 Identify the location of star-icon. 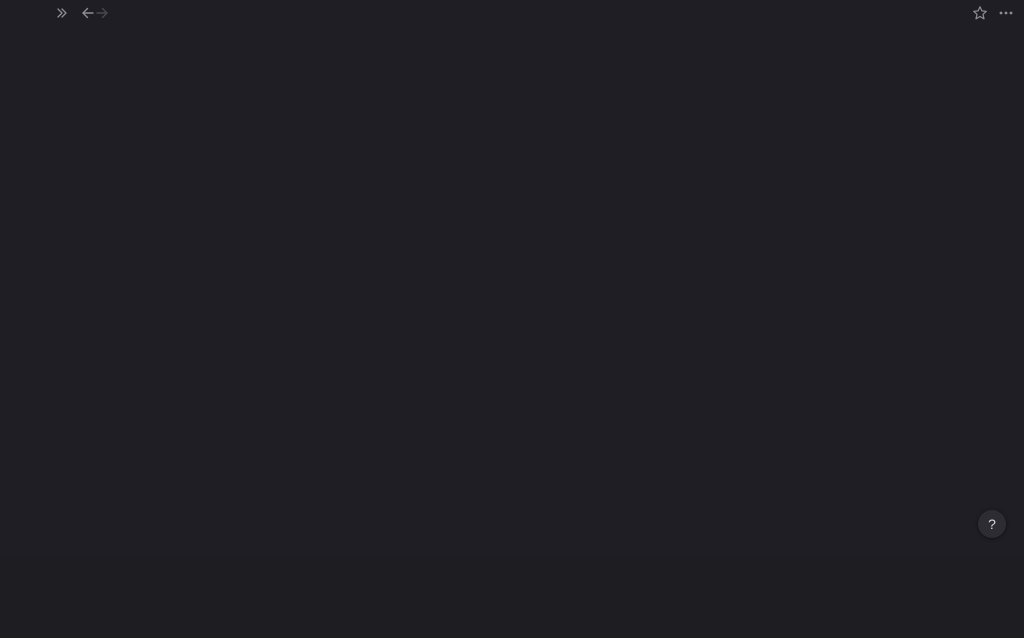
(980, 13).